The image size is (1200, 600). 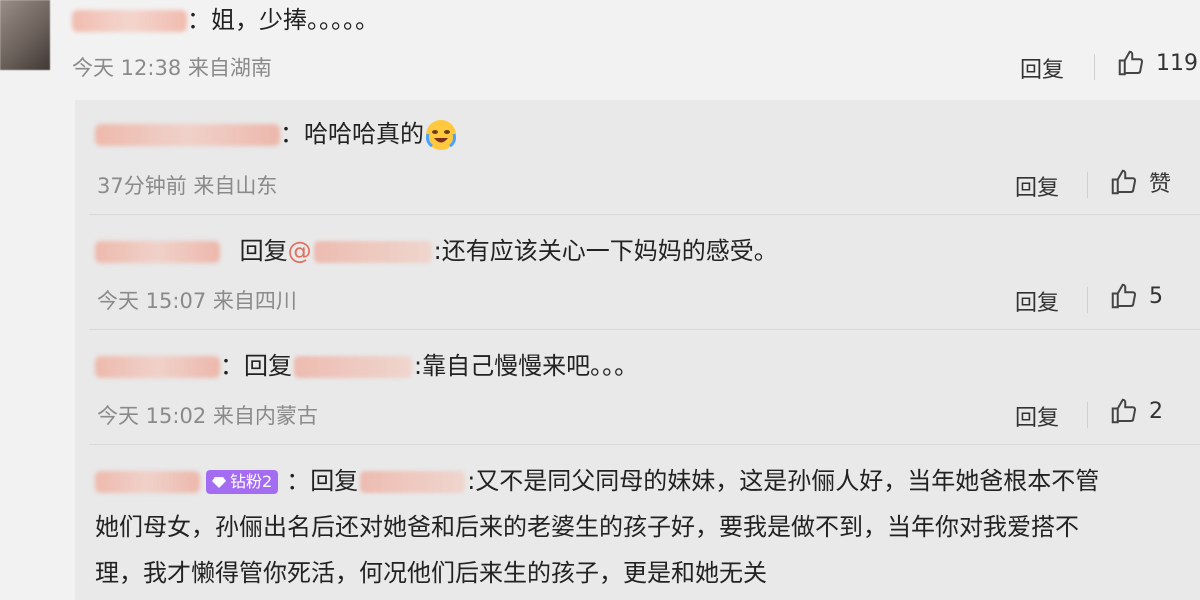 I want to click on reply-body: ：哈哈哈真的, so click(x=276, y=135).